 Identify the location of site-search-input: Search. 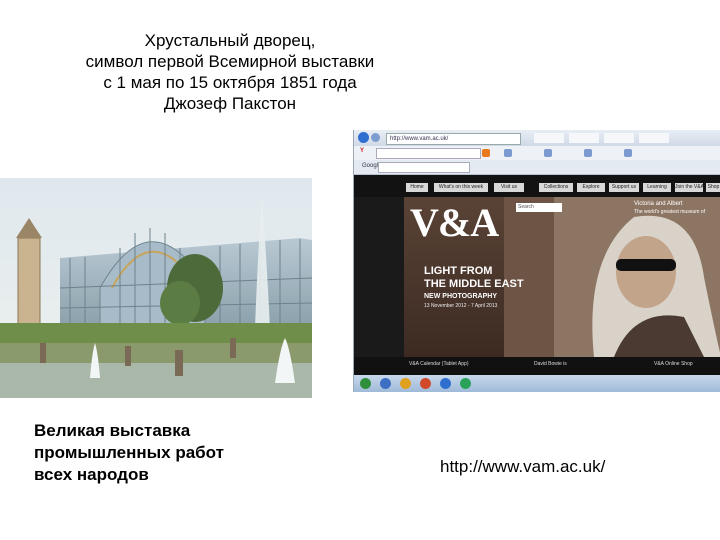
(539, 207).